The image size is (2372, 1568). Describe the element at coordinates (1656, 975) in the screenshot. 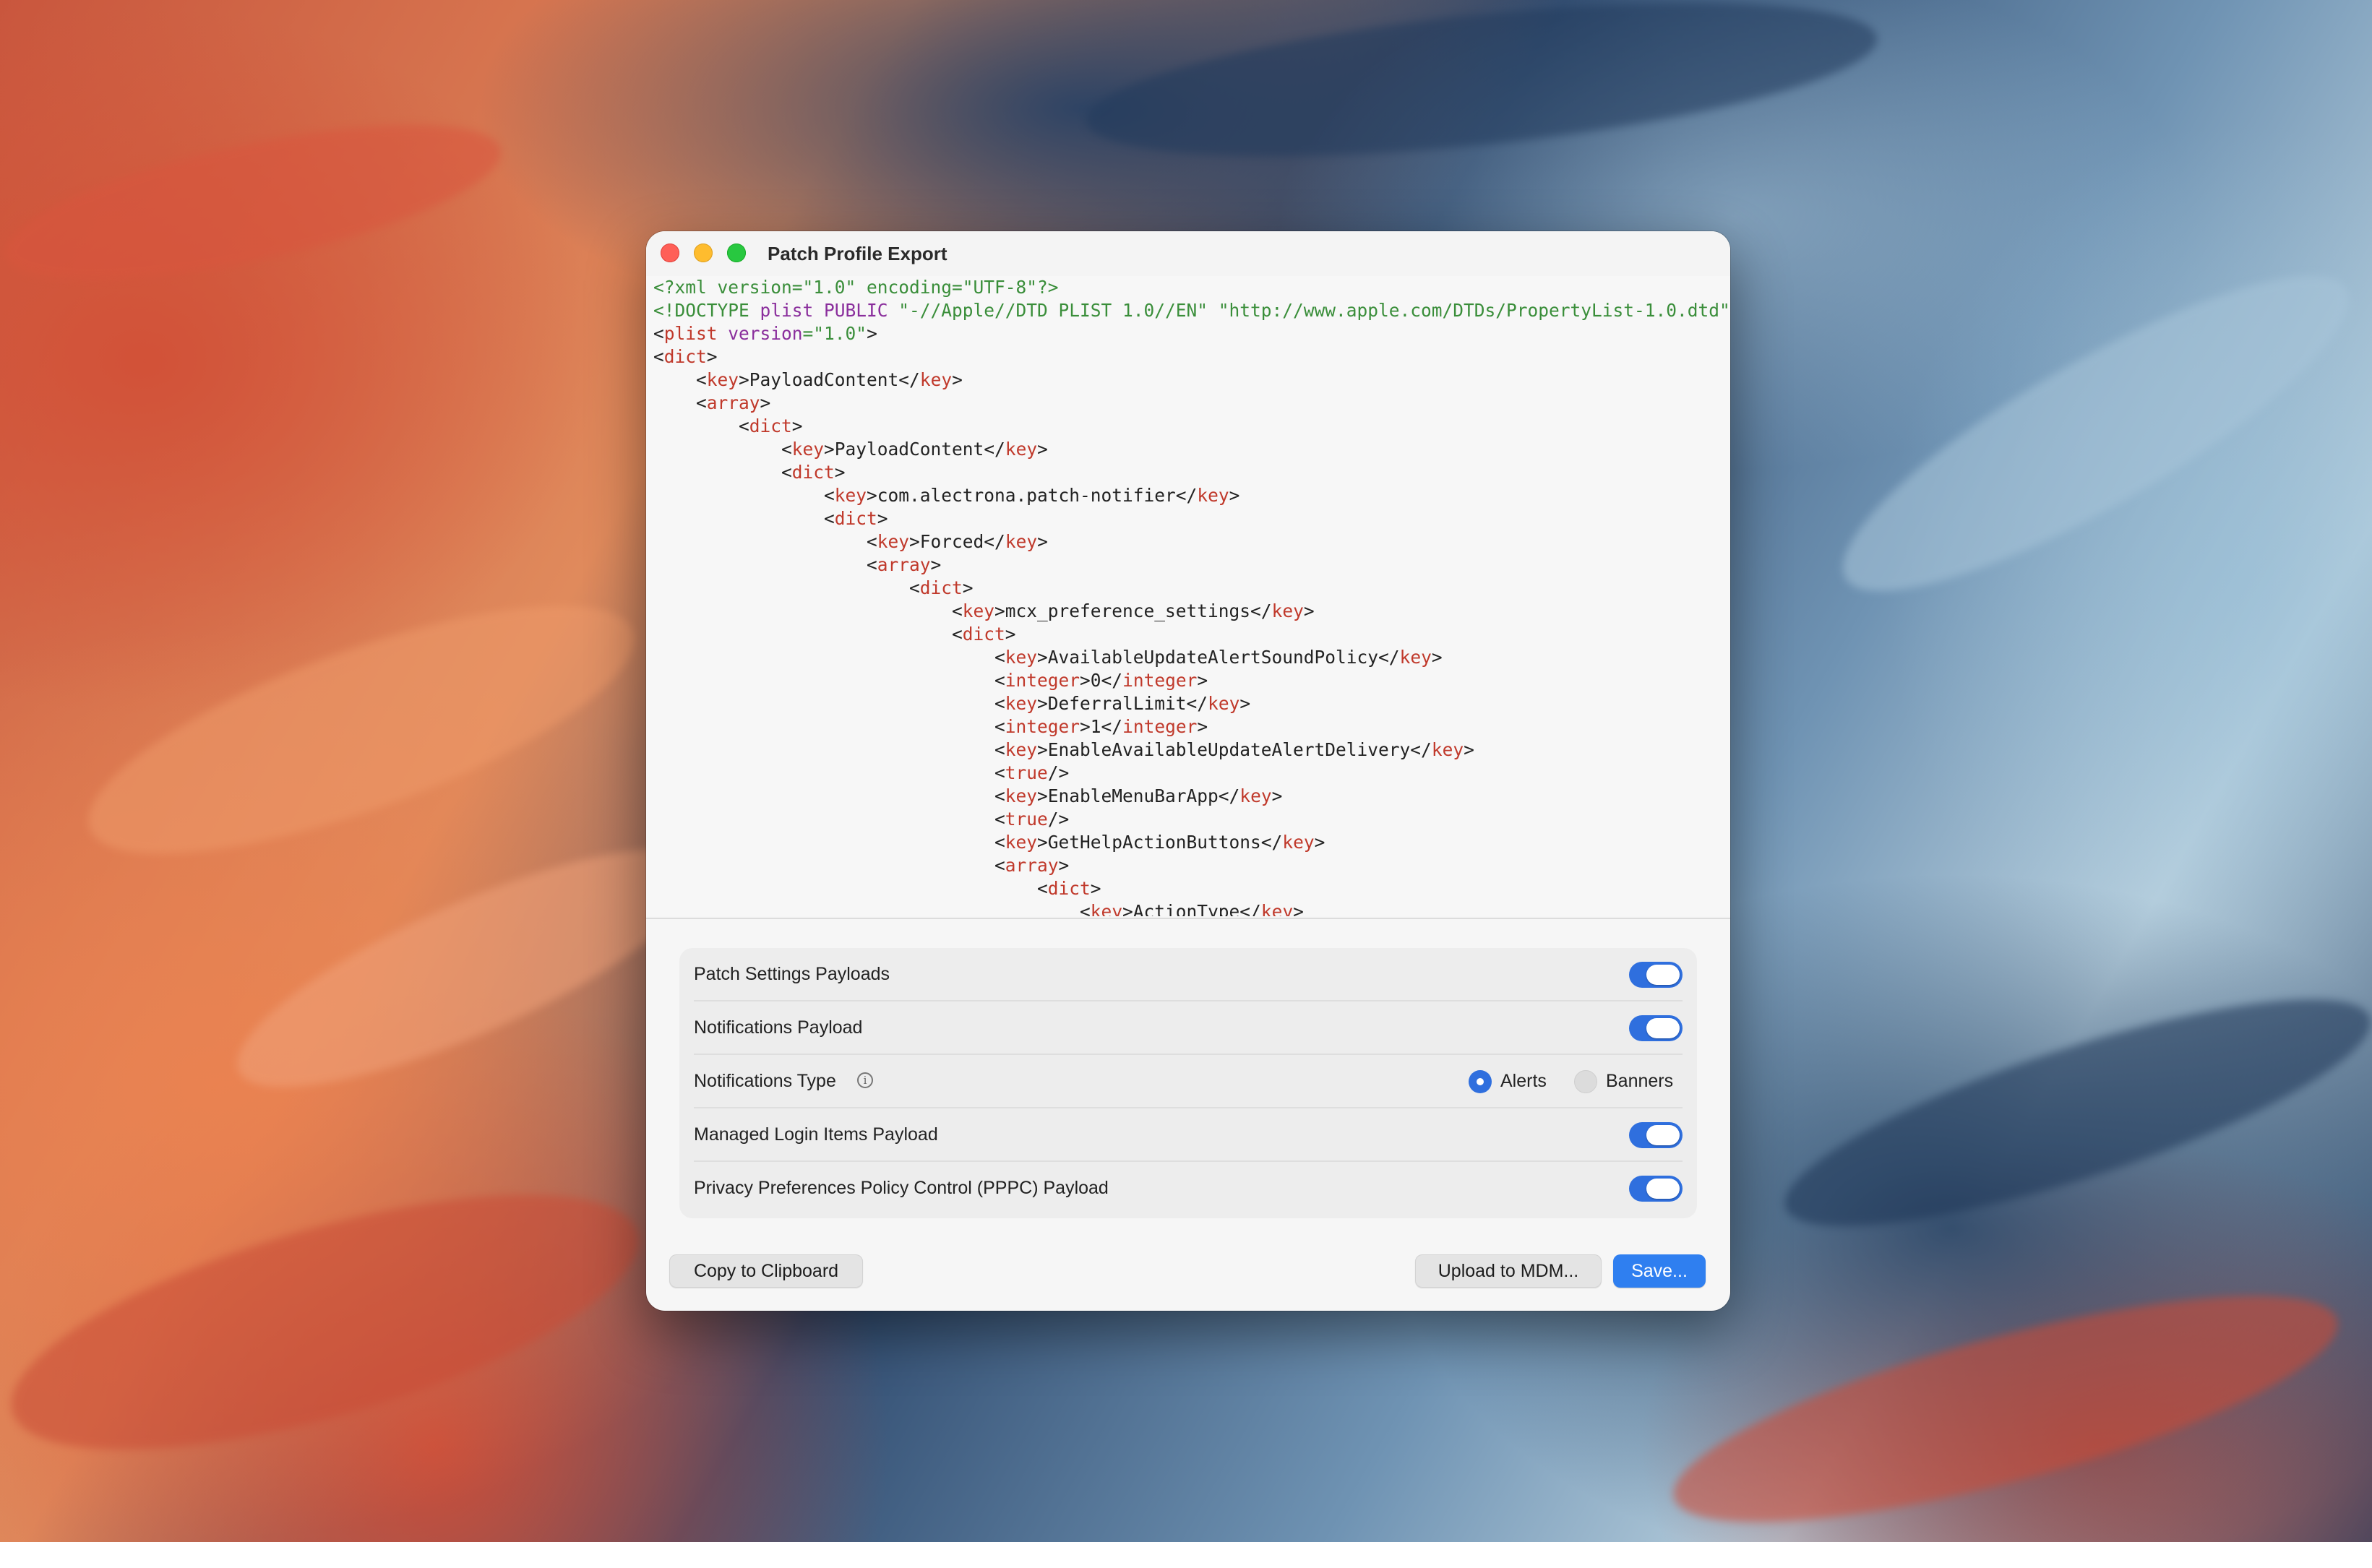

I see `patch-settings-toggle` at that location.